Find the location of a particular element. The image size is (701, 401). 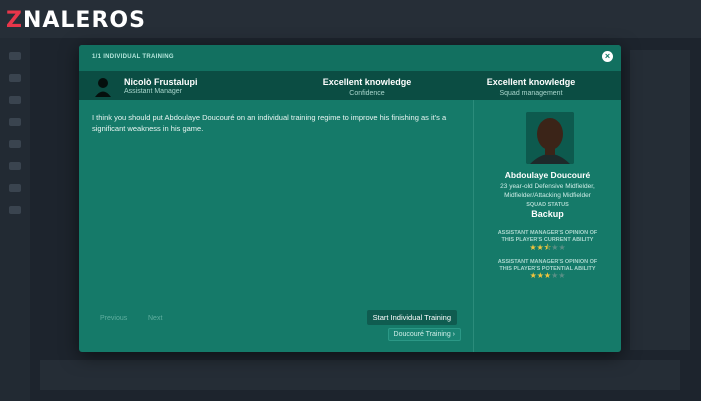

dialog-title: 1/1 INDIVIDUAL TRAINING is located at coordinates (133, 57).